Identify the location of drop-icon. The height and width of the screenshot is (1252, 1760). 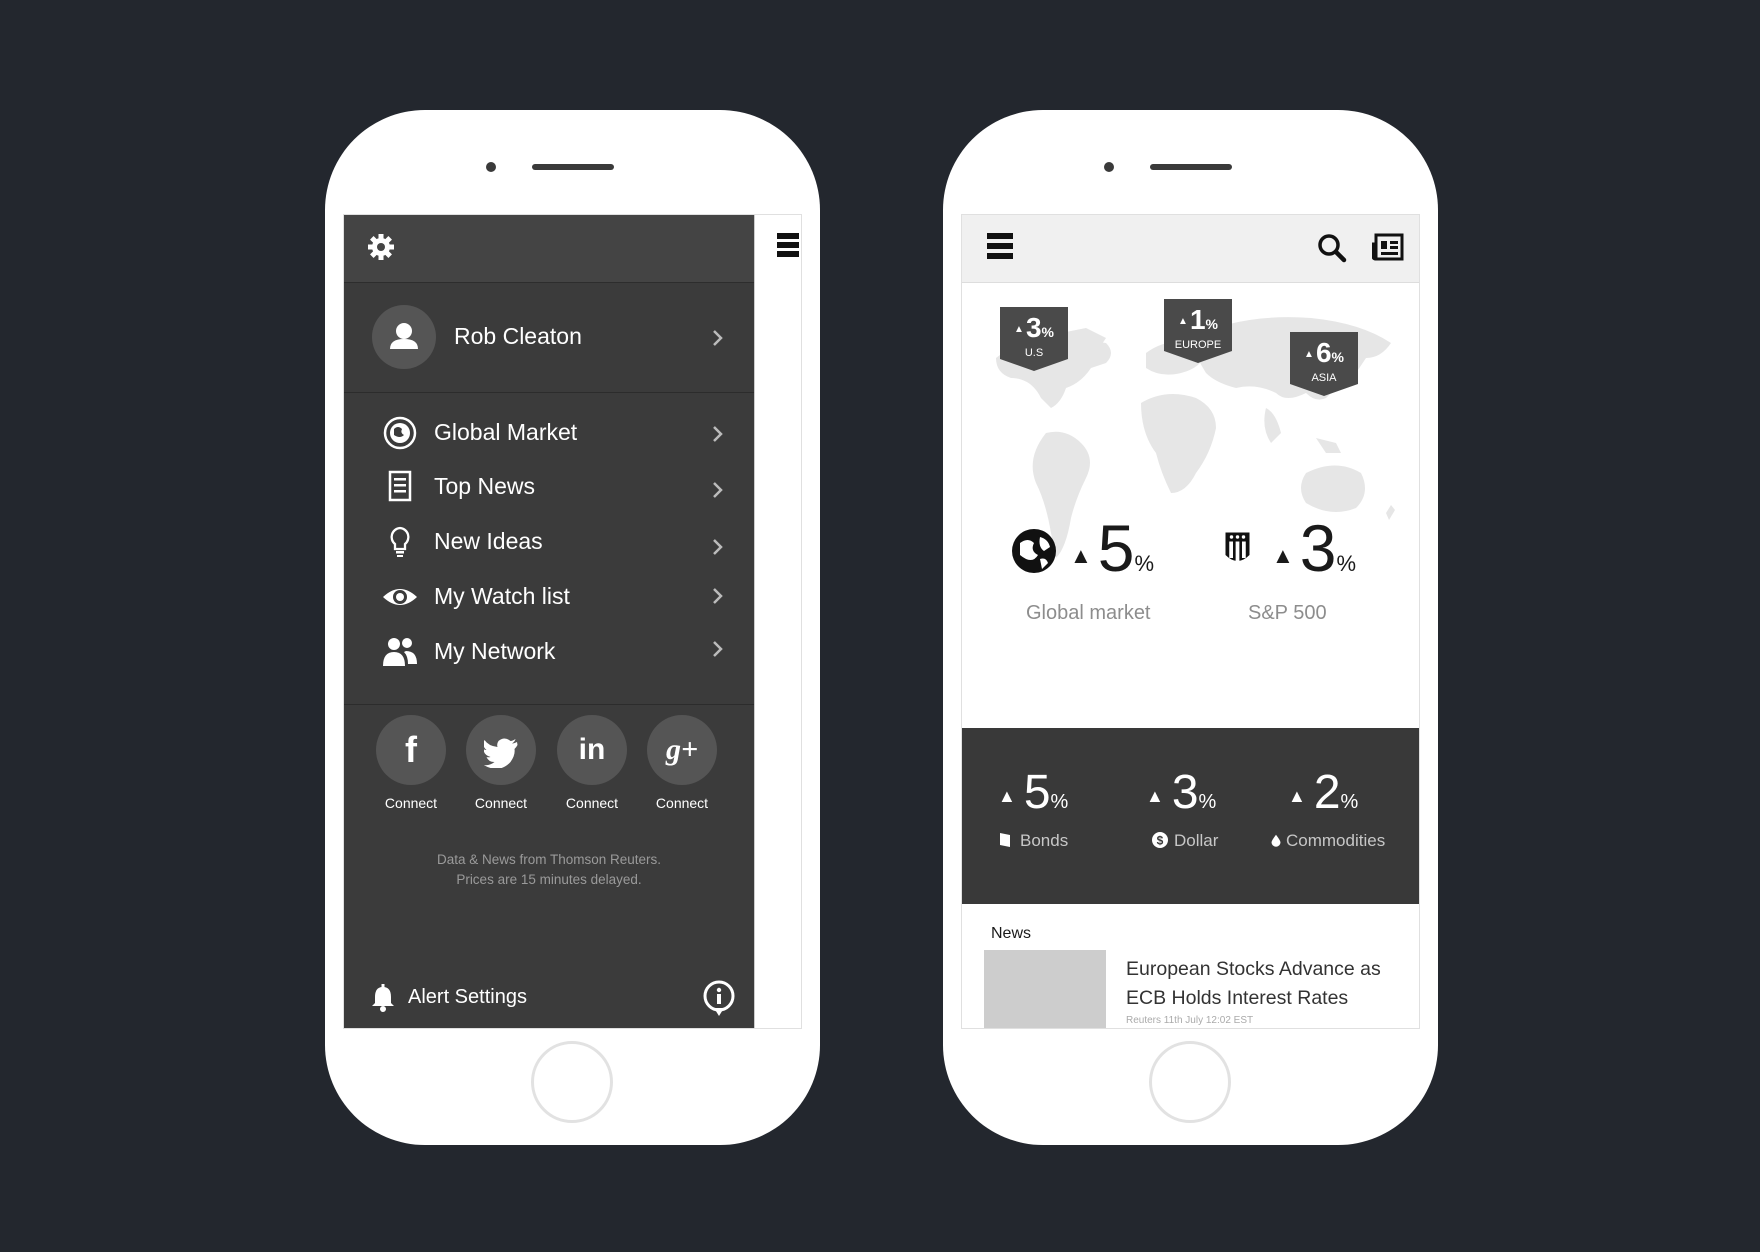
(1276, 840).